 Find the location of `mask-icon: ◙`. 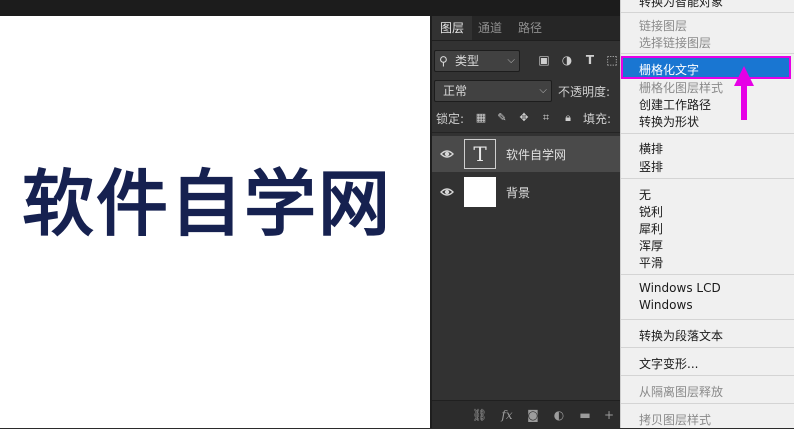

mask-icon: ◙ is located at coordinates (533, 415).